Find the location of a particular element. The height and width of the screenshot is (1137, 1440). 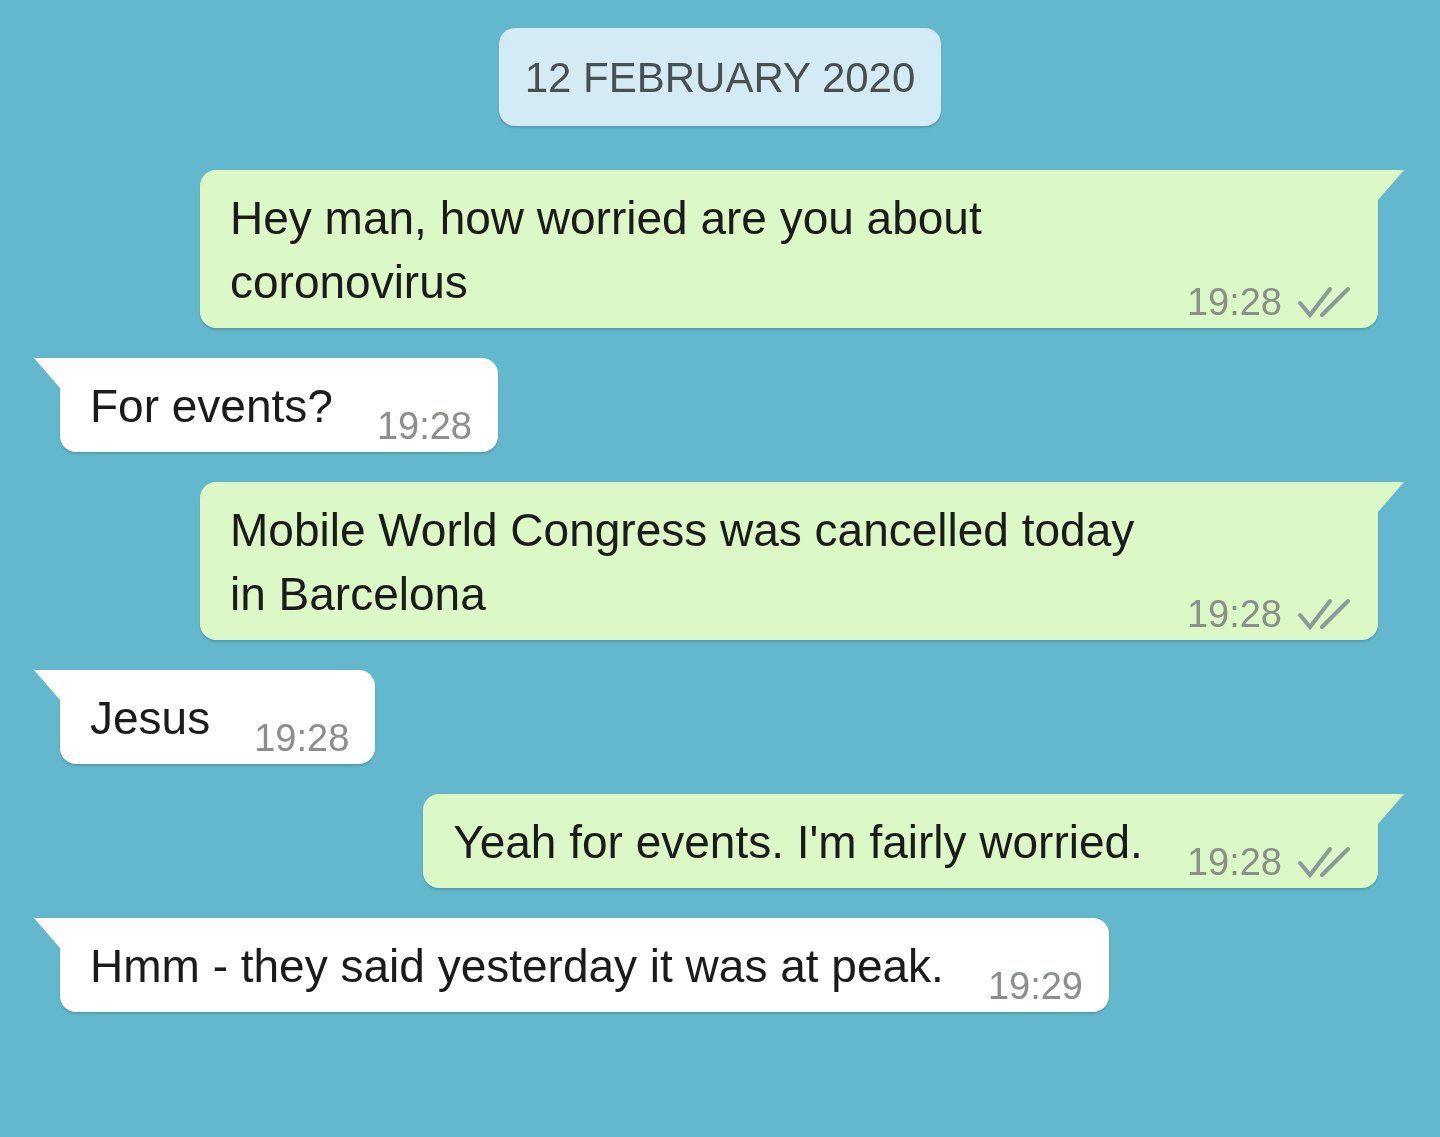

message-text: Hmm - they said yesterday it was at peak. is located at coordinates (517, 966).